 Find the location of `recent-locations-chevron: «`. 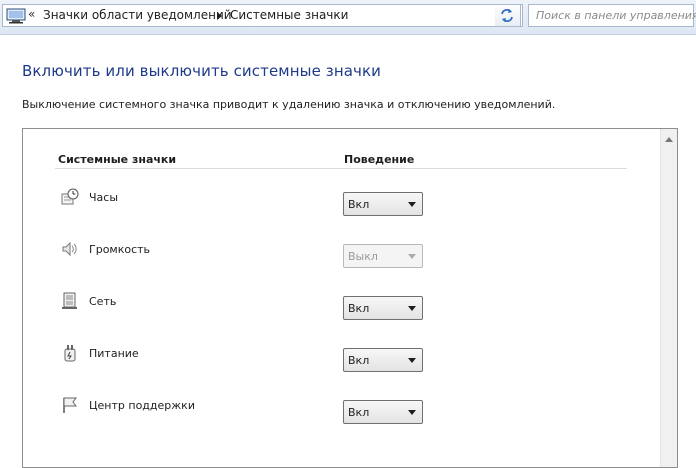

recent-locations-chevron: « is located at coordinates (31, 14).